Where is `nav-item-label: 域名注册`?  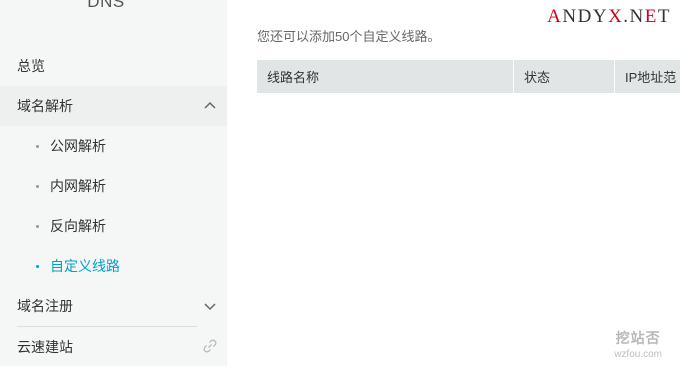 nav-item-label: 域名注册 is located at coordinates (45, 306).